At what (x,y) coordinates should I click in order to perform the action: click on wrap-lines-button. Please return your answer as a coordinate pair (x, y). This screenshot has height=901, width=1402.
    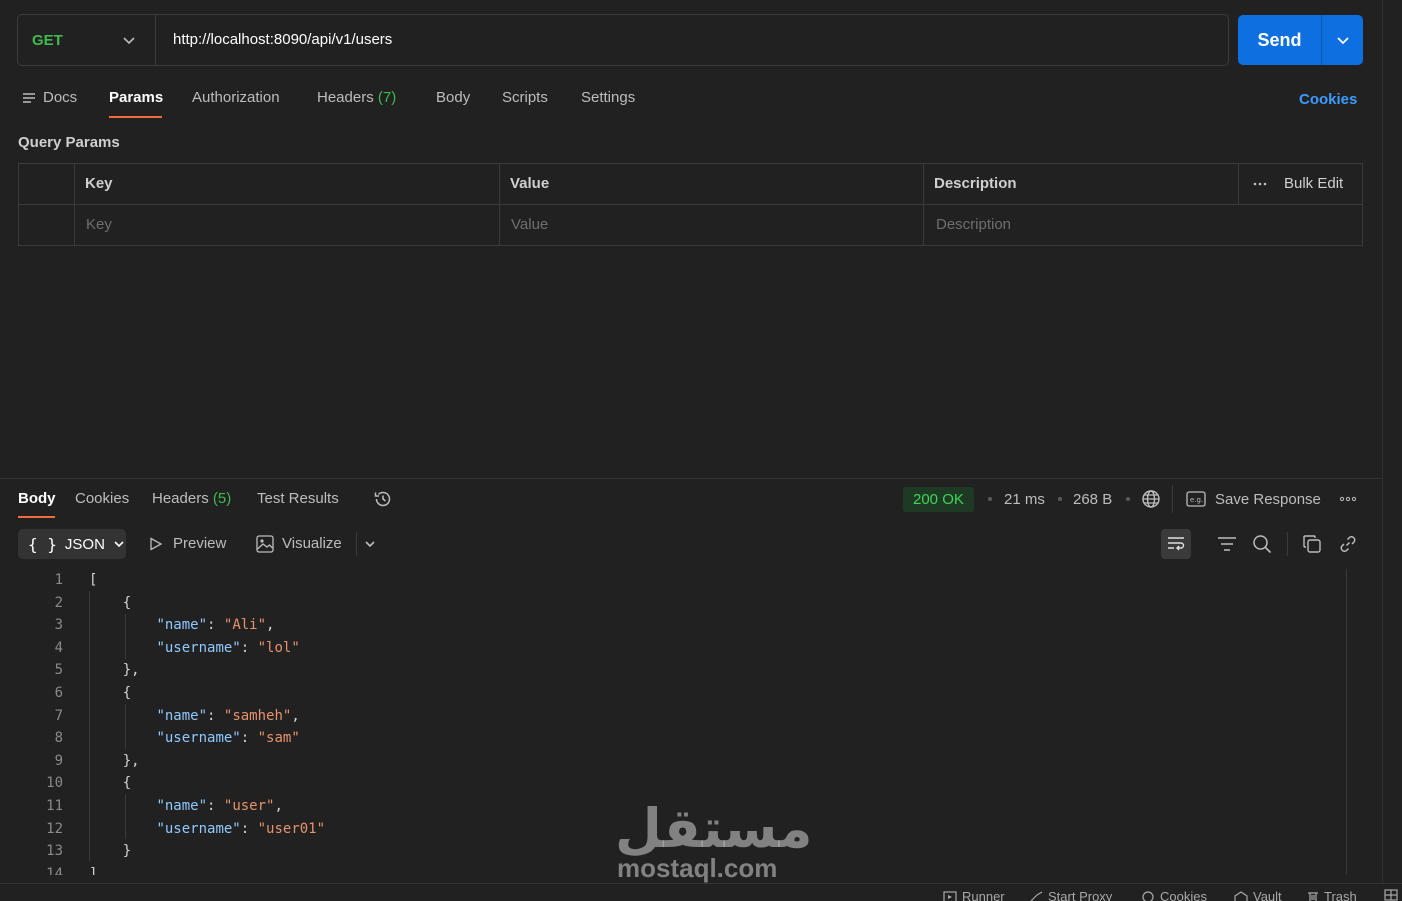
    Looking at the image, I should click on (1176, 544).